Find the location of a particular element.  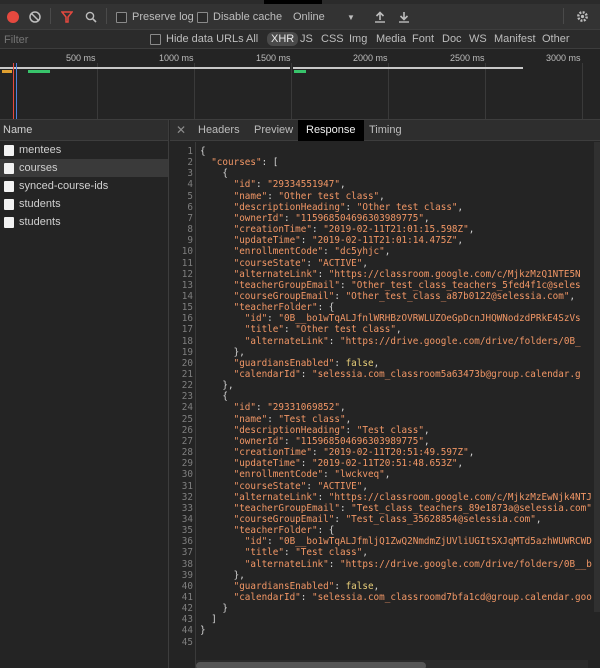

line-number: 20 is located at coordinates (187, 363).